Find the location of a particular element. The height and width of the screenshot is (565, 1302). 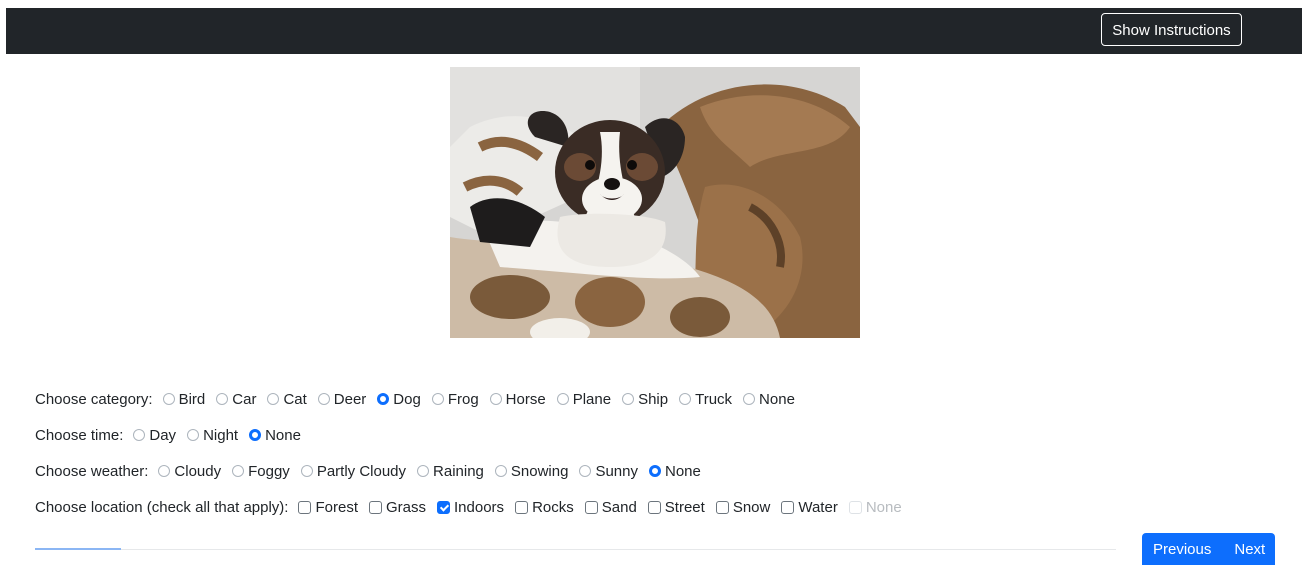

option-label: Bird is located at coordinates (192, 399).